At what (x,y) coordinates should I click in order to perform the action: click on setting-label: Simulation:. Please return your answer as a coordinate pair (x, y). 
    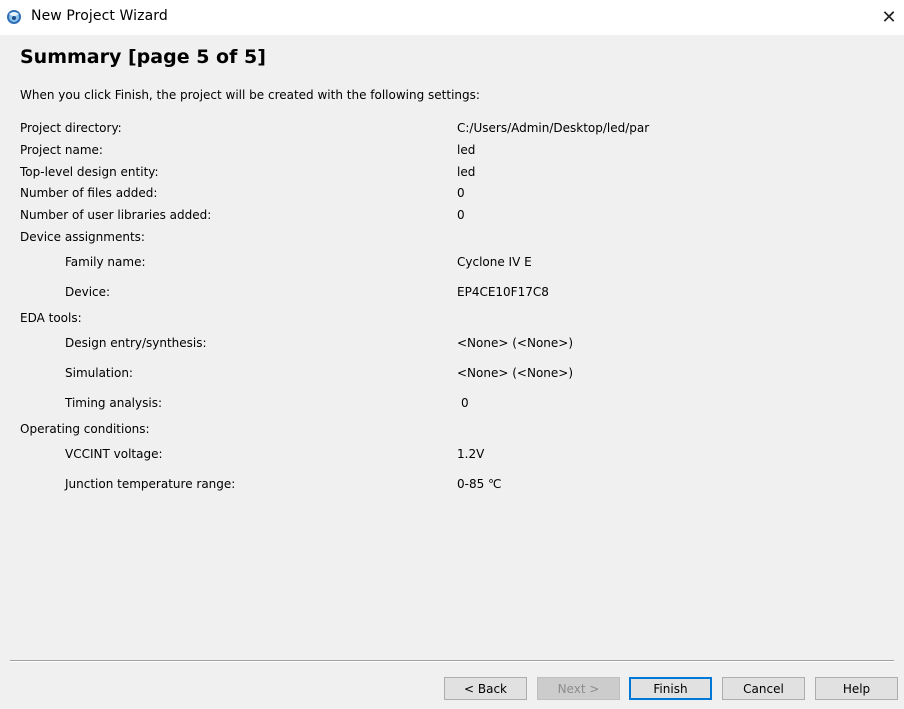
    Looking at the image, I should click on (99, 373).